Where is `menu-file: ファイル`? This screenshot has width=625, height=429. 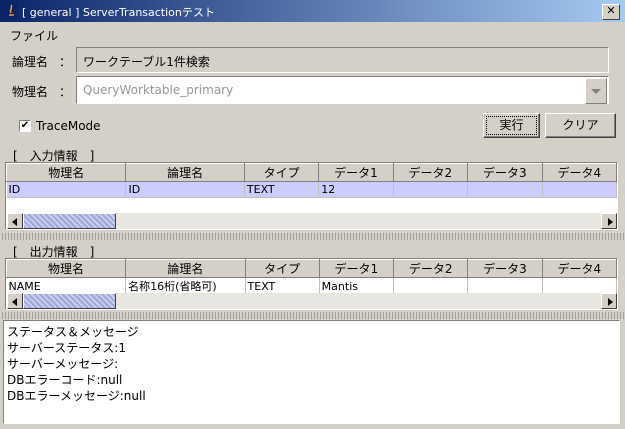 menu-file: ファイル is located at coordinates (34, 35).